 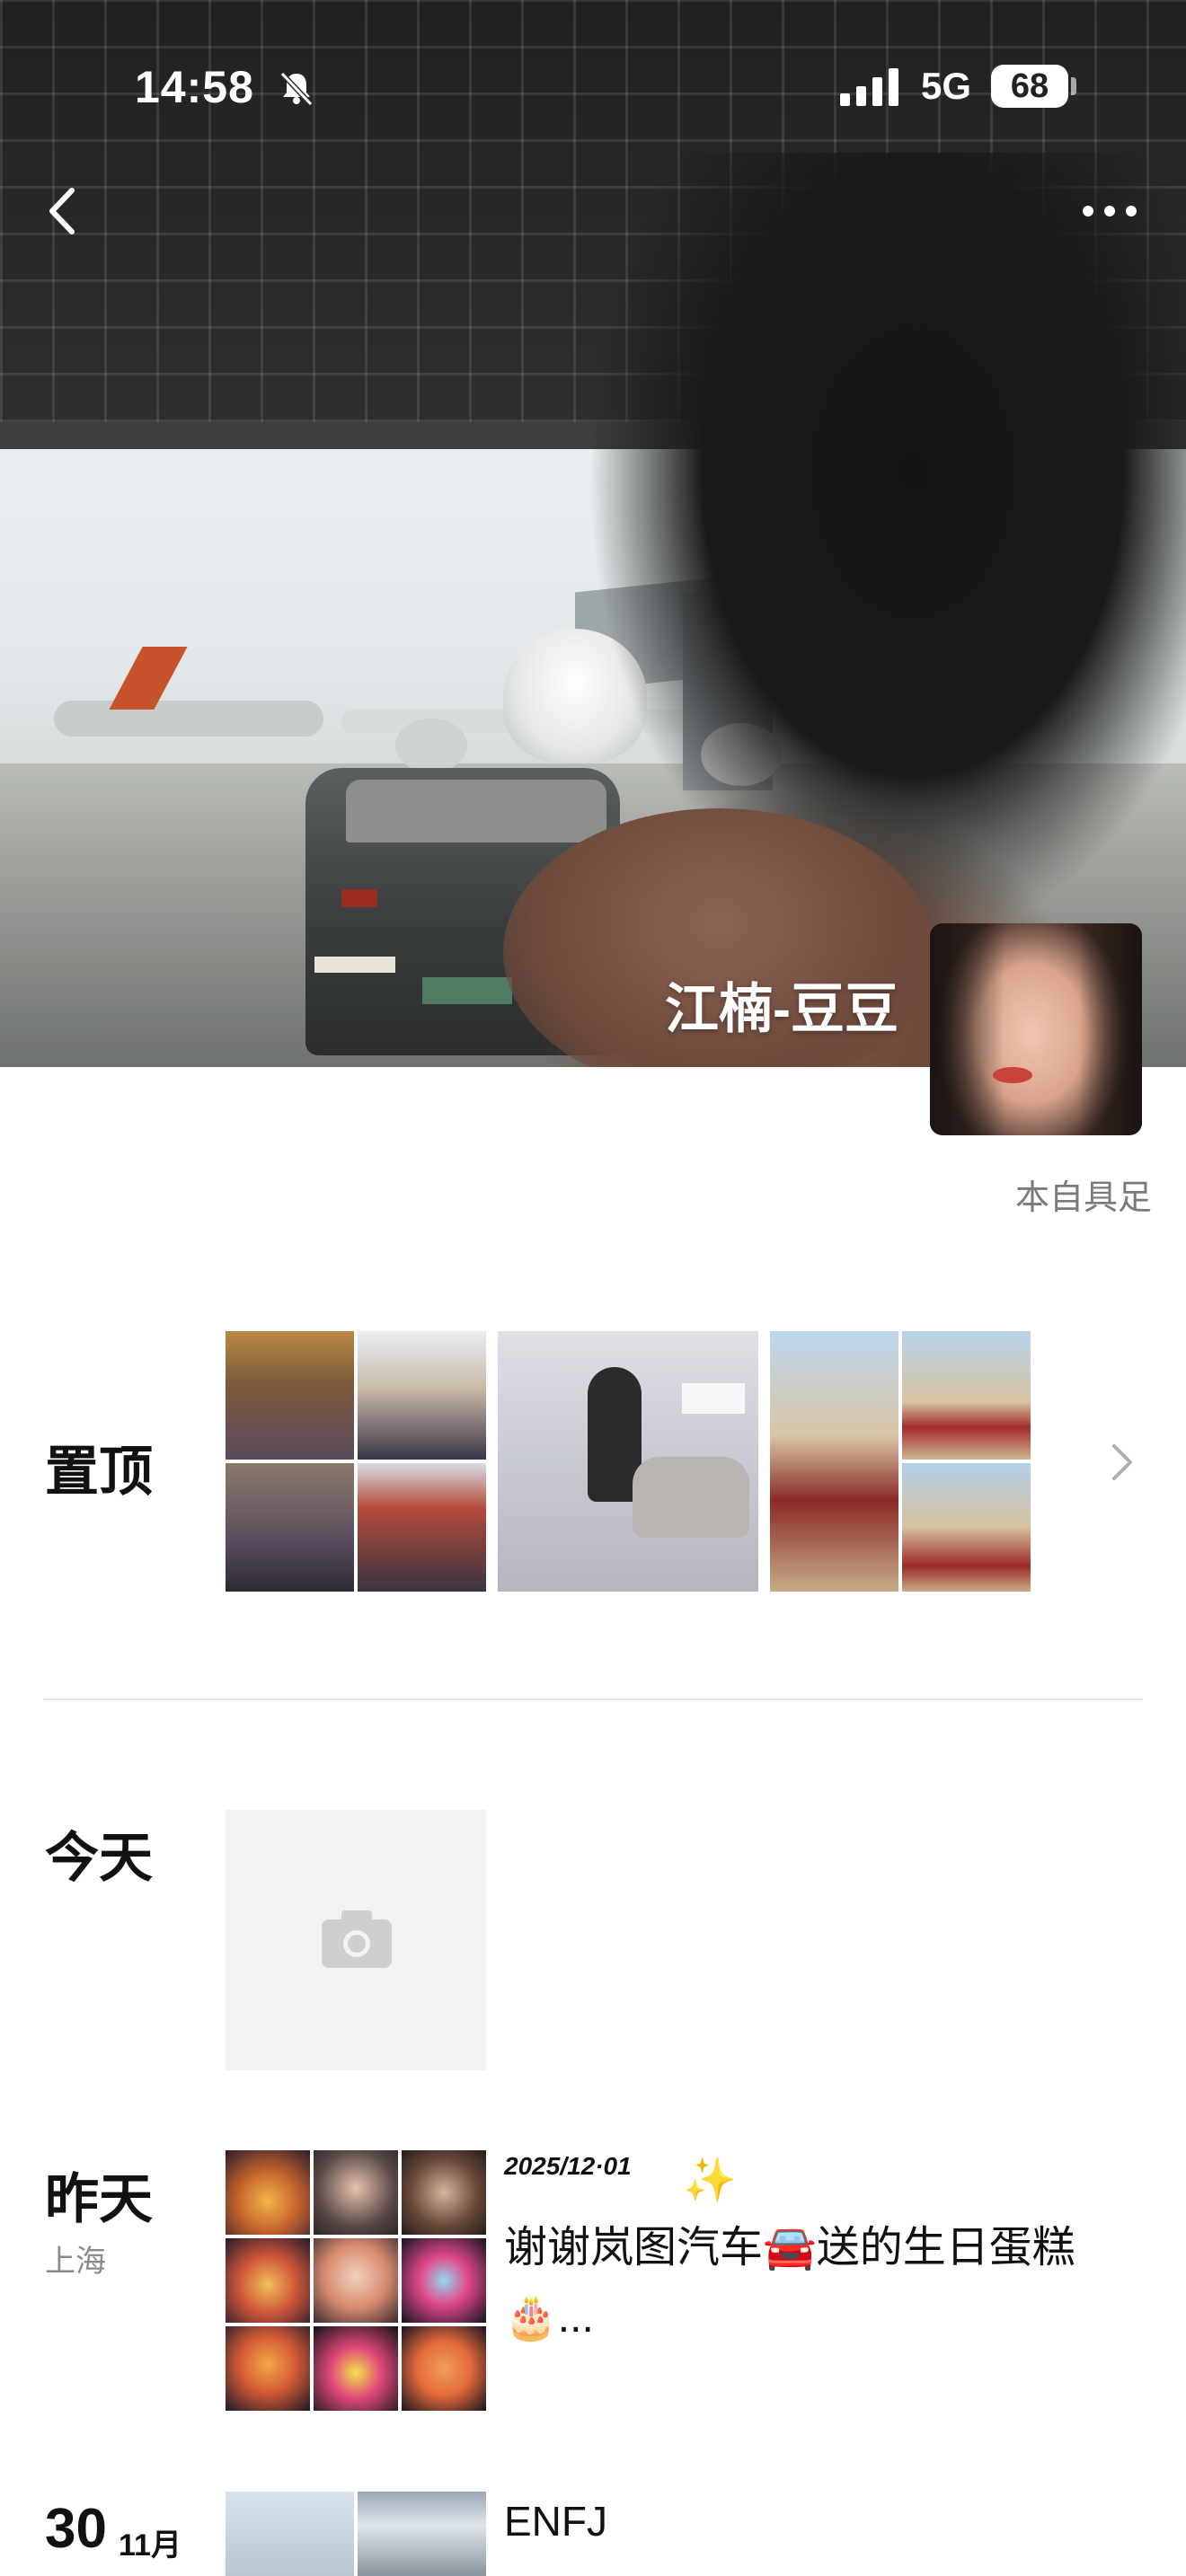 What do you see at coordinates (63, 211) in the screenshot?
I see `back-chevron-icon` at bounding box center [63, 211].